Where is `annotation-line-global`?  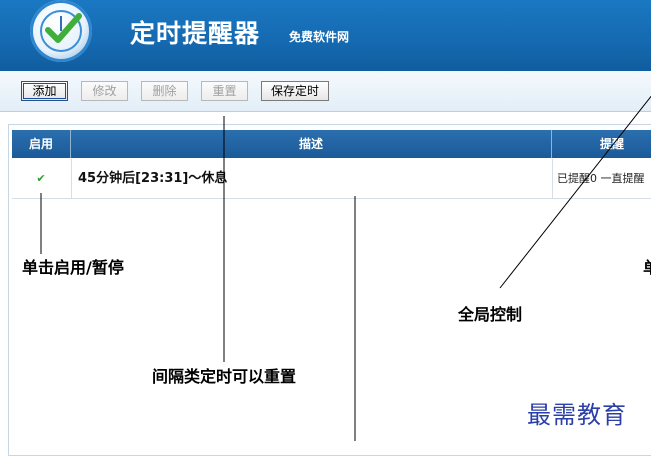 annotation-line-global is located at coordinates (575, 192).